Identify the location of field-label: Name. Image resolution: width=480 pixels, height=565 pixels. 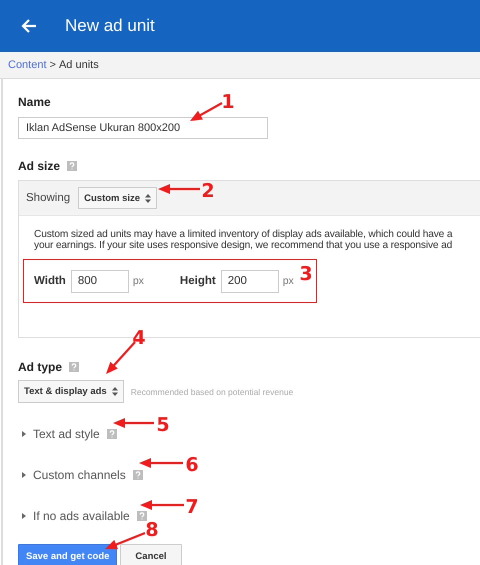
(34, 102).